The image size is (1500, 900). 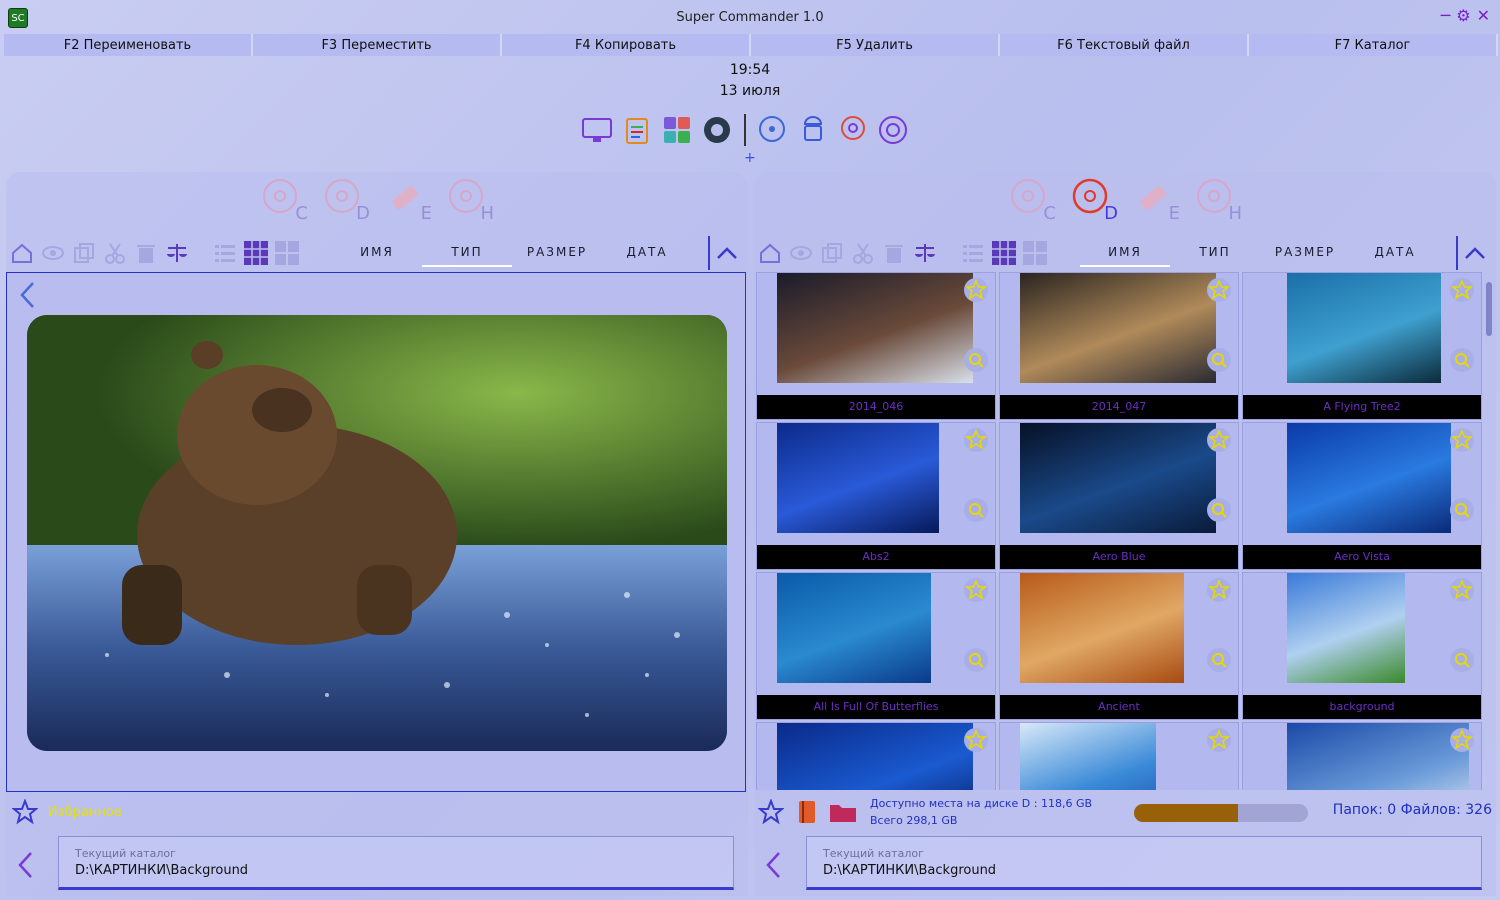 I want to click on delete-button: F5 Удалить, so click(x=875, y=45).